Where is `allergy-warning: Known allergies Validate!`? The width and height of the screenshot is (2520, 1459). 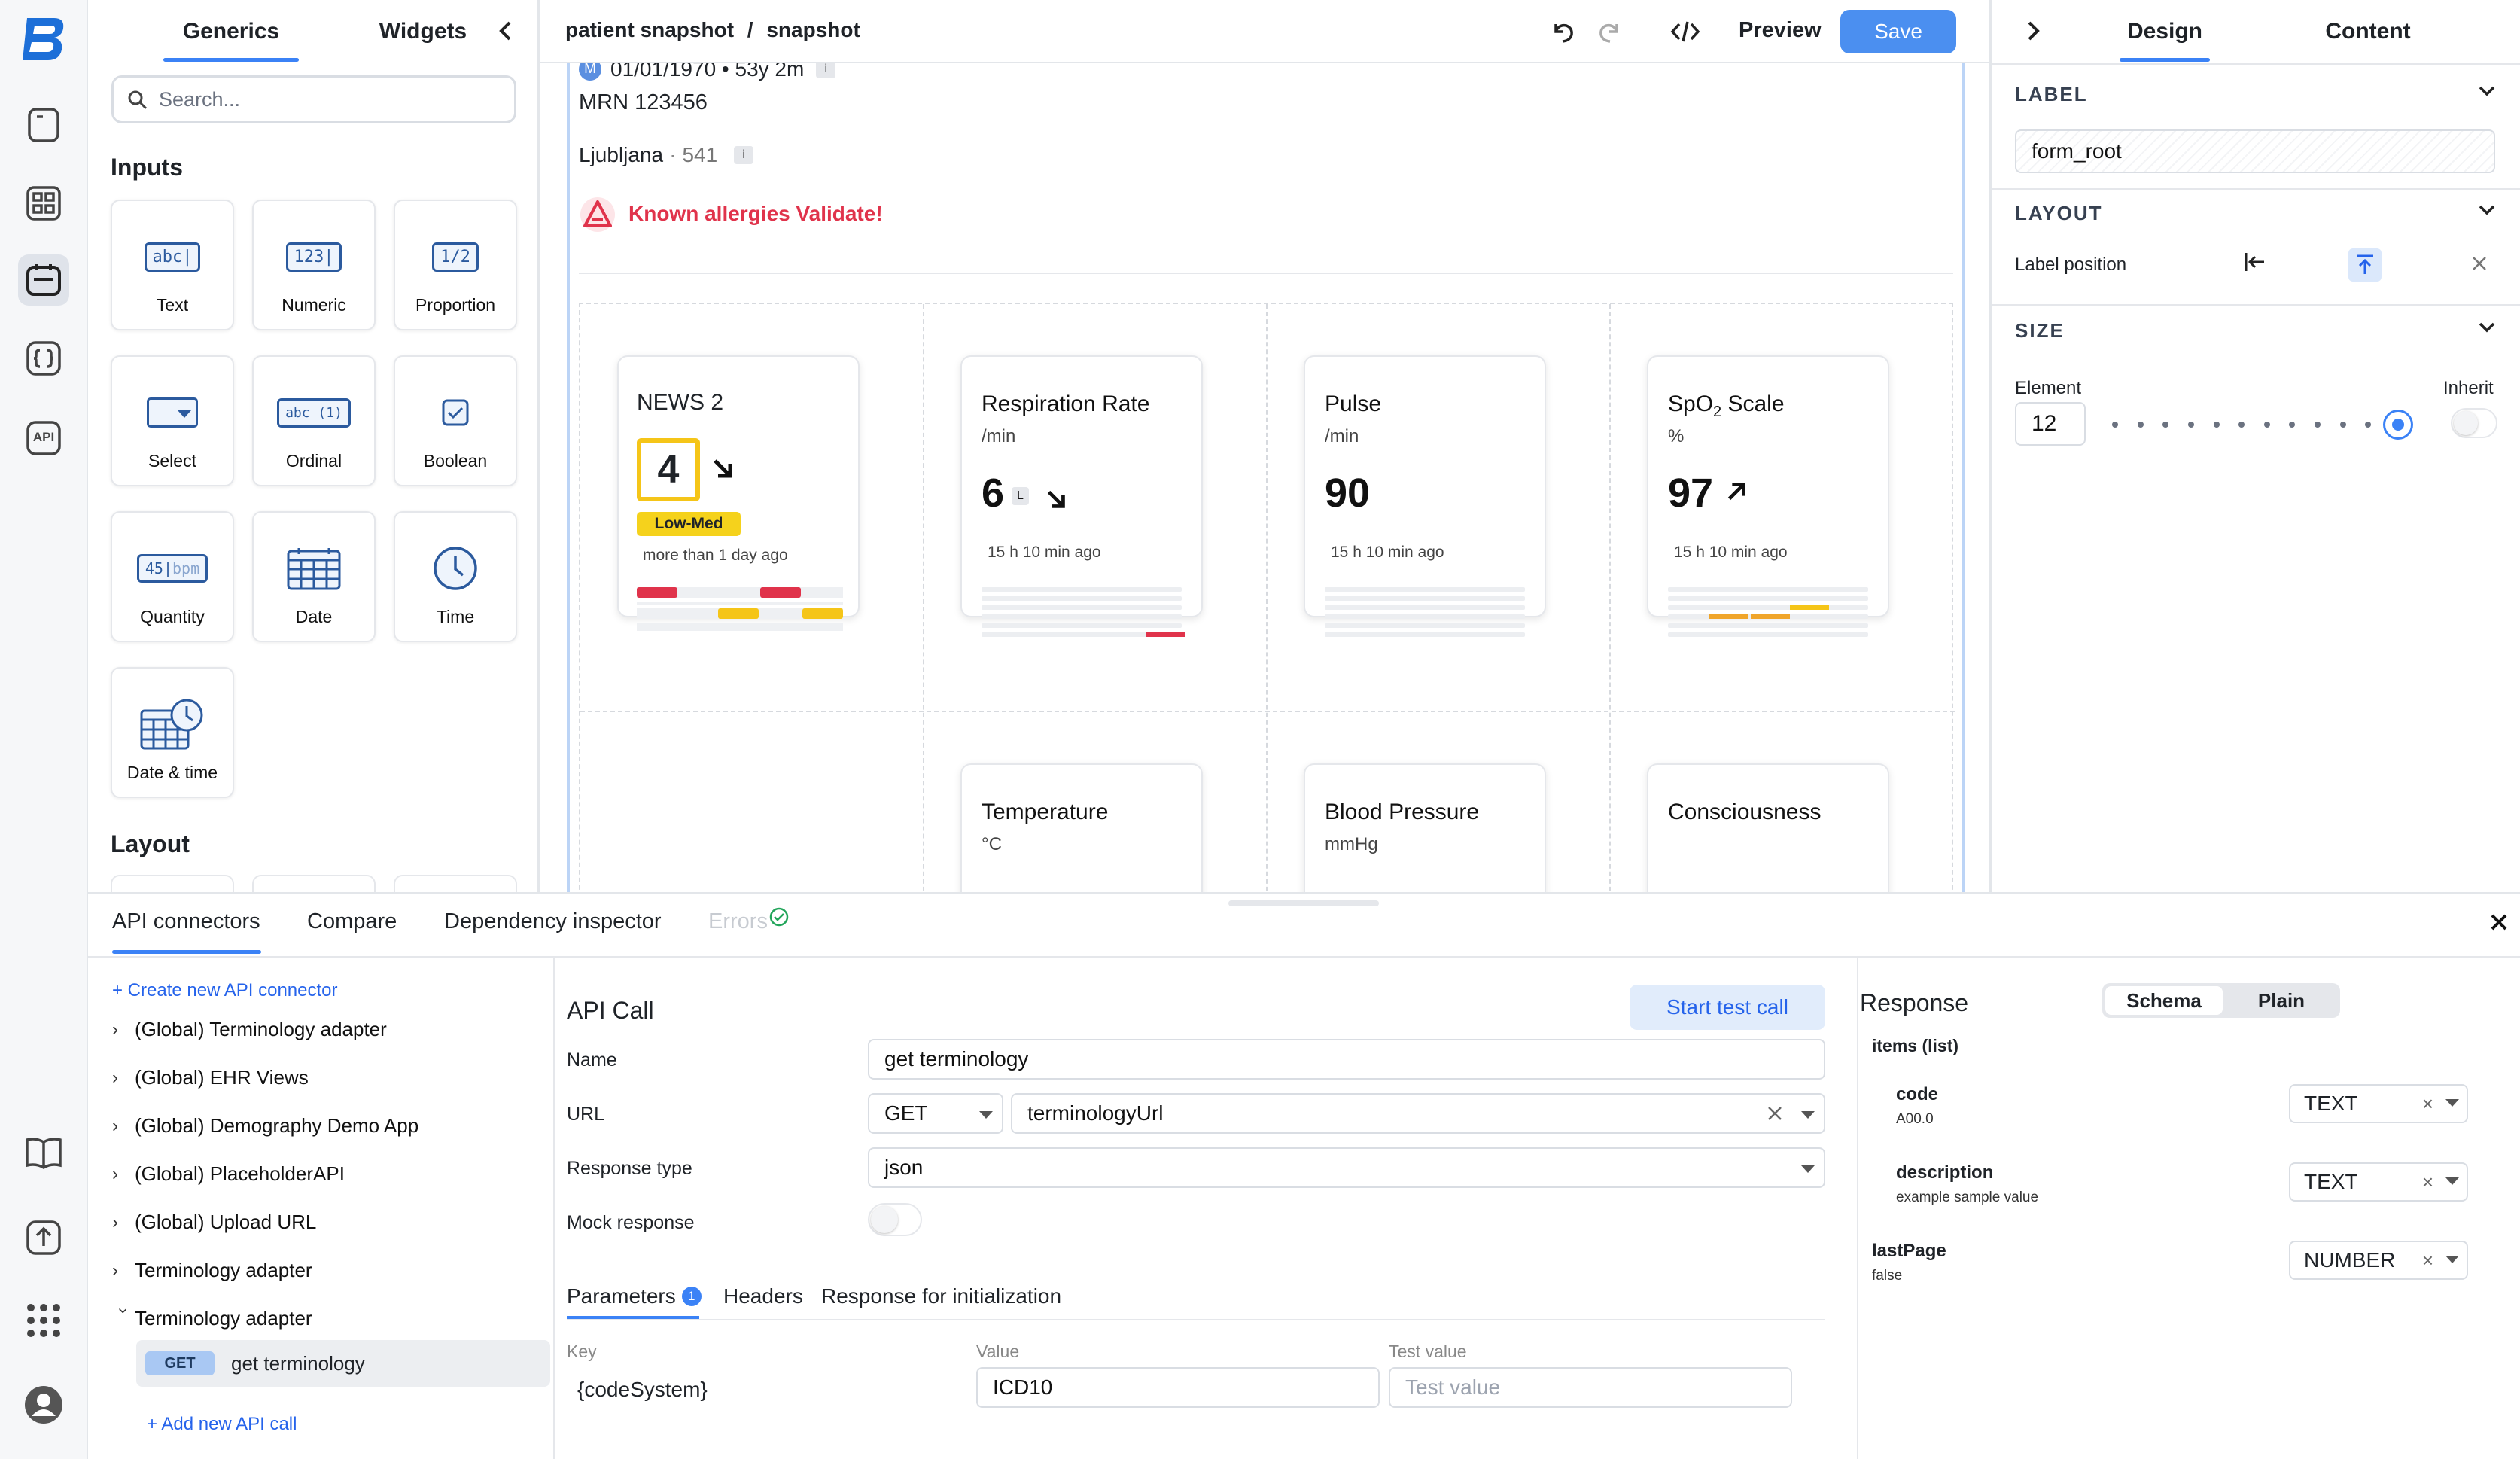
allergy-warning: Known allergies Validate! is located at coordinates (731, 214).